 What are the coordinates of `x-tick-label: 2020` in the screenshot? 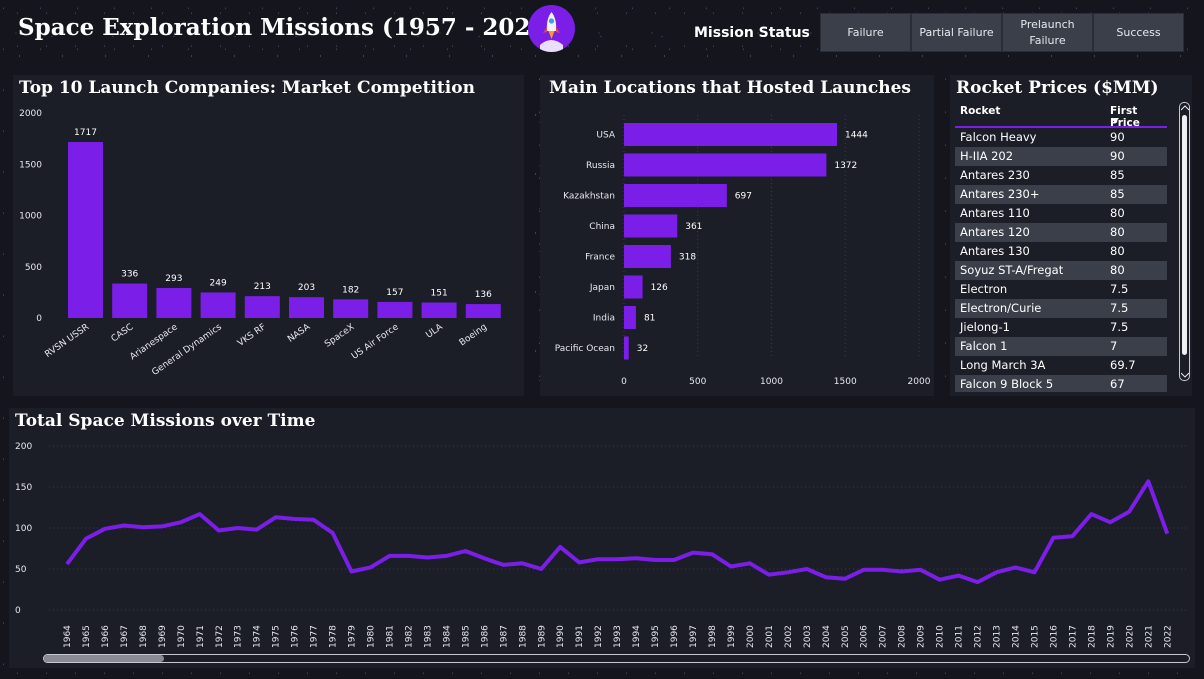 It's located at (1130, 636).